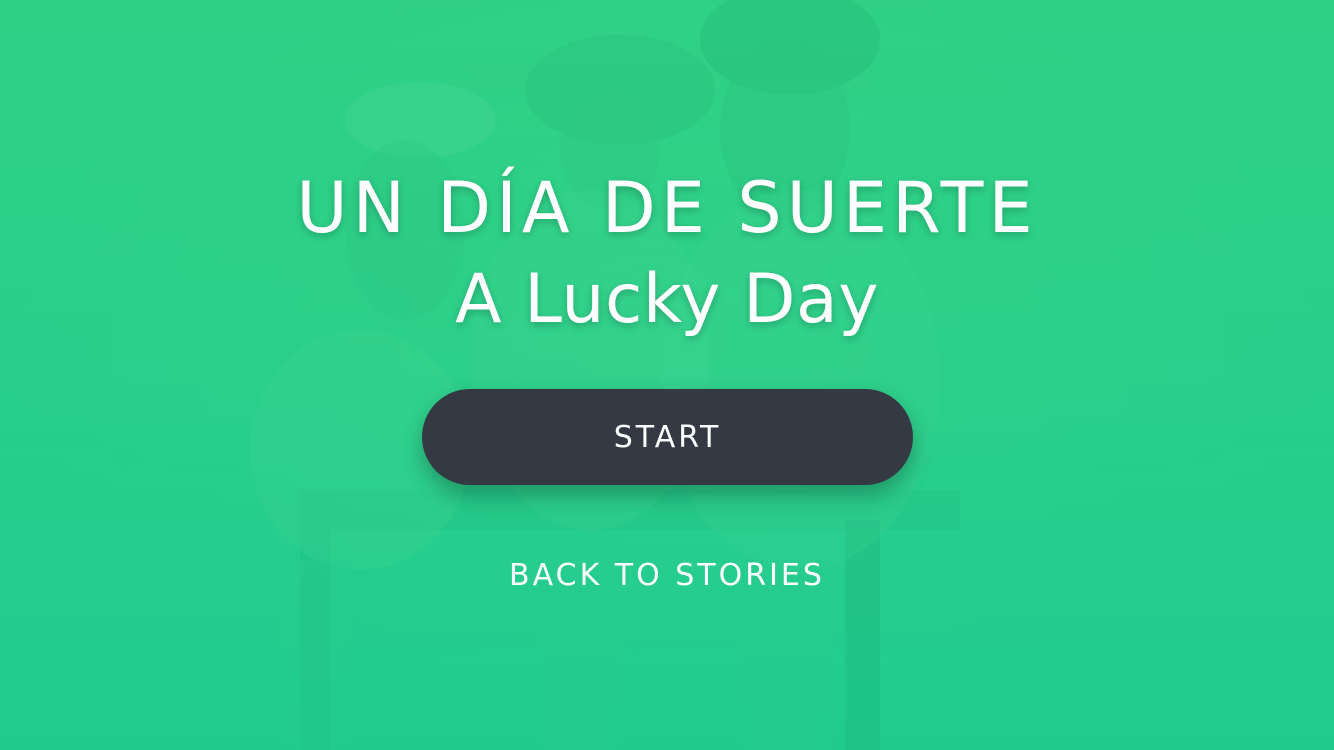  I want to click on story-subtitle: A Lucky Day, so click(667, 299).